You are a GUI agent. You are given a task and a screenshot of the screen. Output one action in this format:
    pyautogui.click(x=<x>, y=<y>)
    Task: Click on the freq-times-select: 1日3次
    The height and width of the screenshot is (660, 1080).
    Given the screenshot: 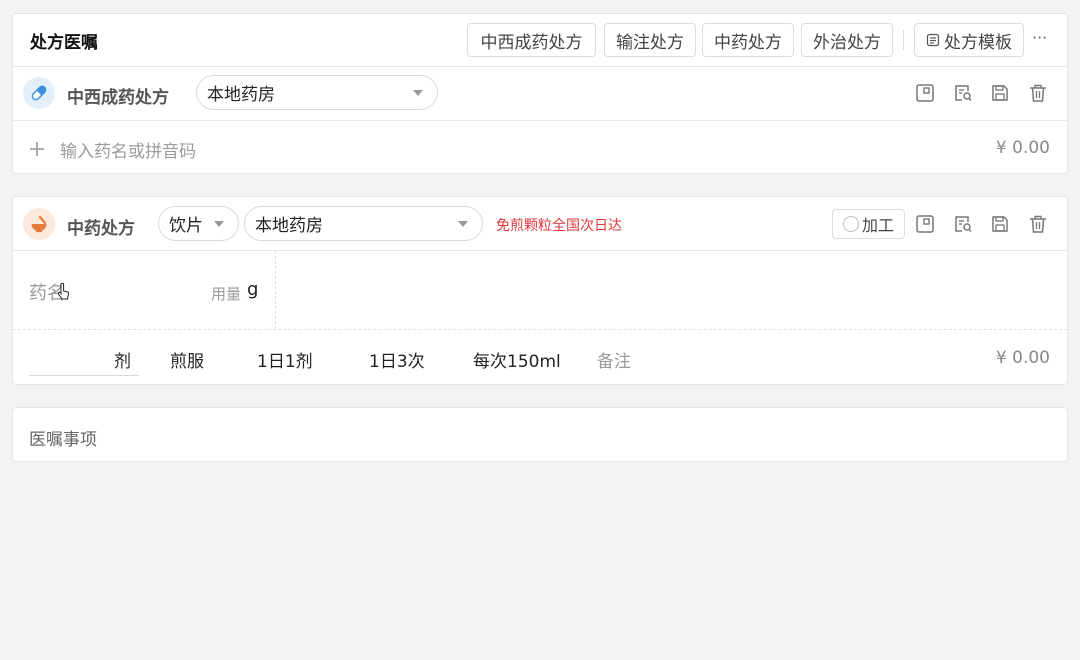 What is the action you would take?
    pyautogui.click(x=397, y=359)
    